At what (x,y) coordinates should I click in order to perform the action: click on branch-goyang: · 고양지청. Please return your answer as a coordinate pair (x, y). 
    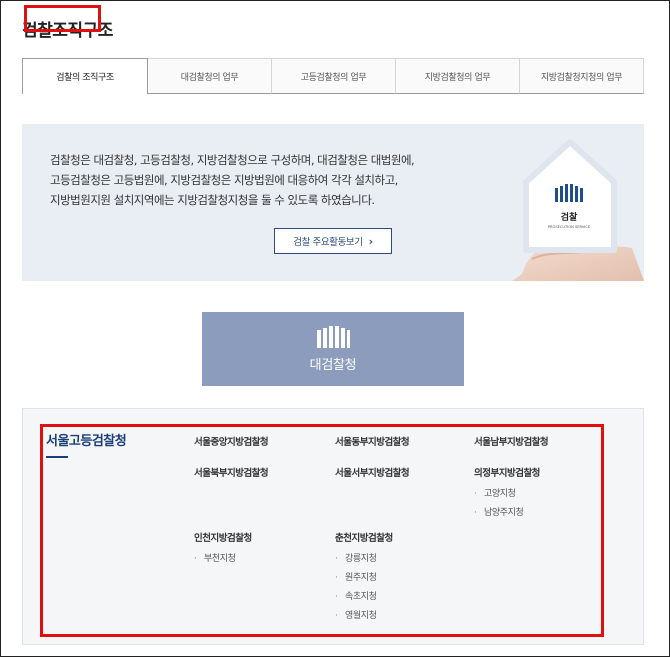
    Looking at the image, I should click on (495, 492).